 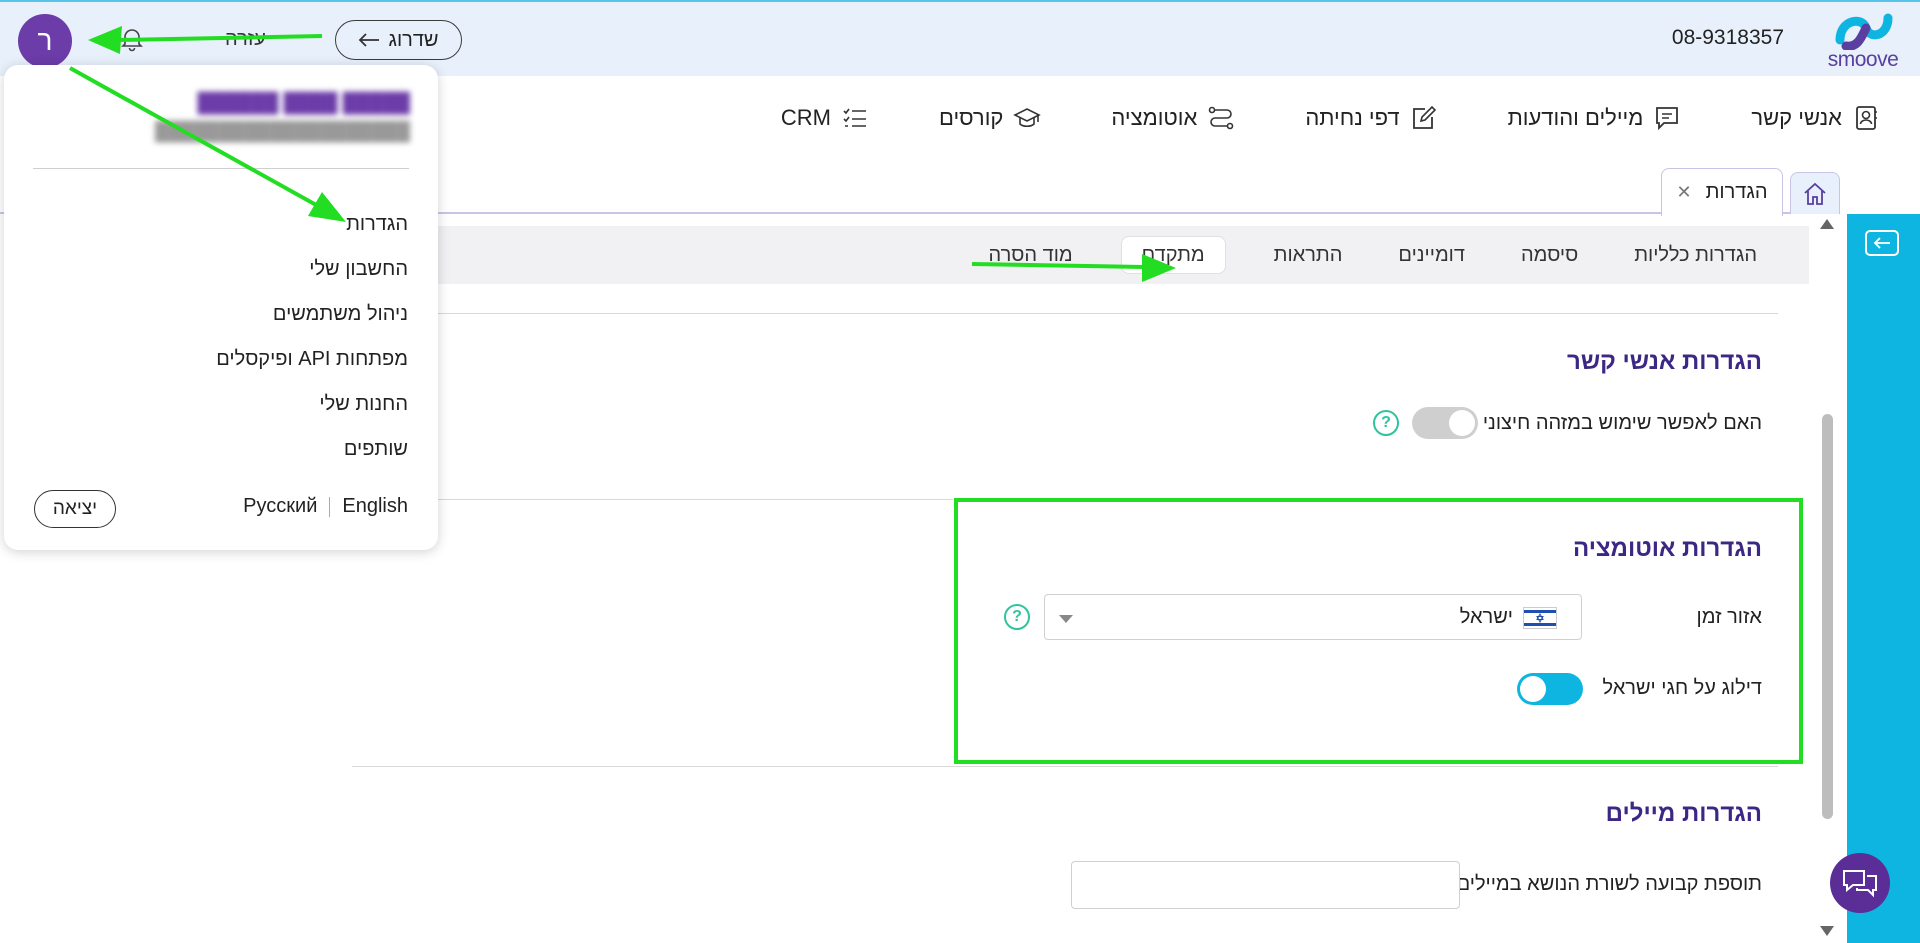 I want to click on chat-bubble-button, so click(x=1860, y=883).